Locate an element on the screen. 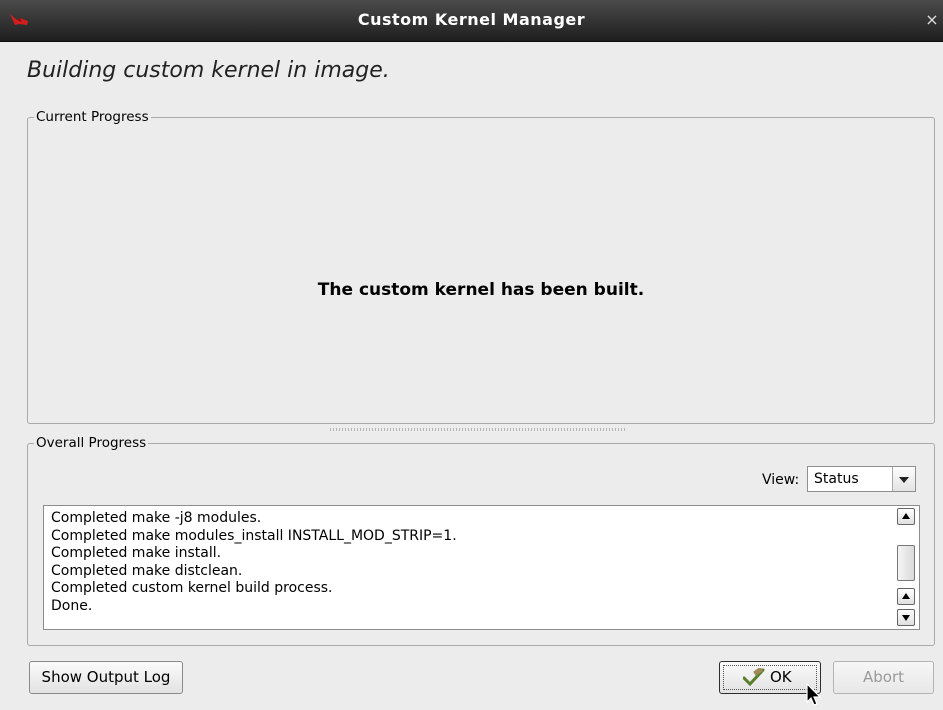  title-bar: Custom Kernel Manager × is located at coordinates (471, 21).